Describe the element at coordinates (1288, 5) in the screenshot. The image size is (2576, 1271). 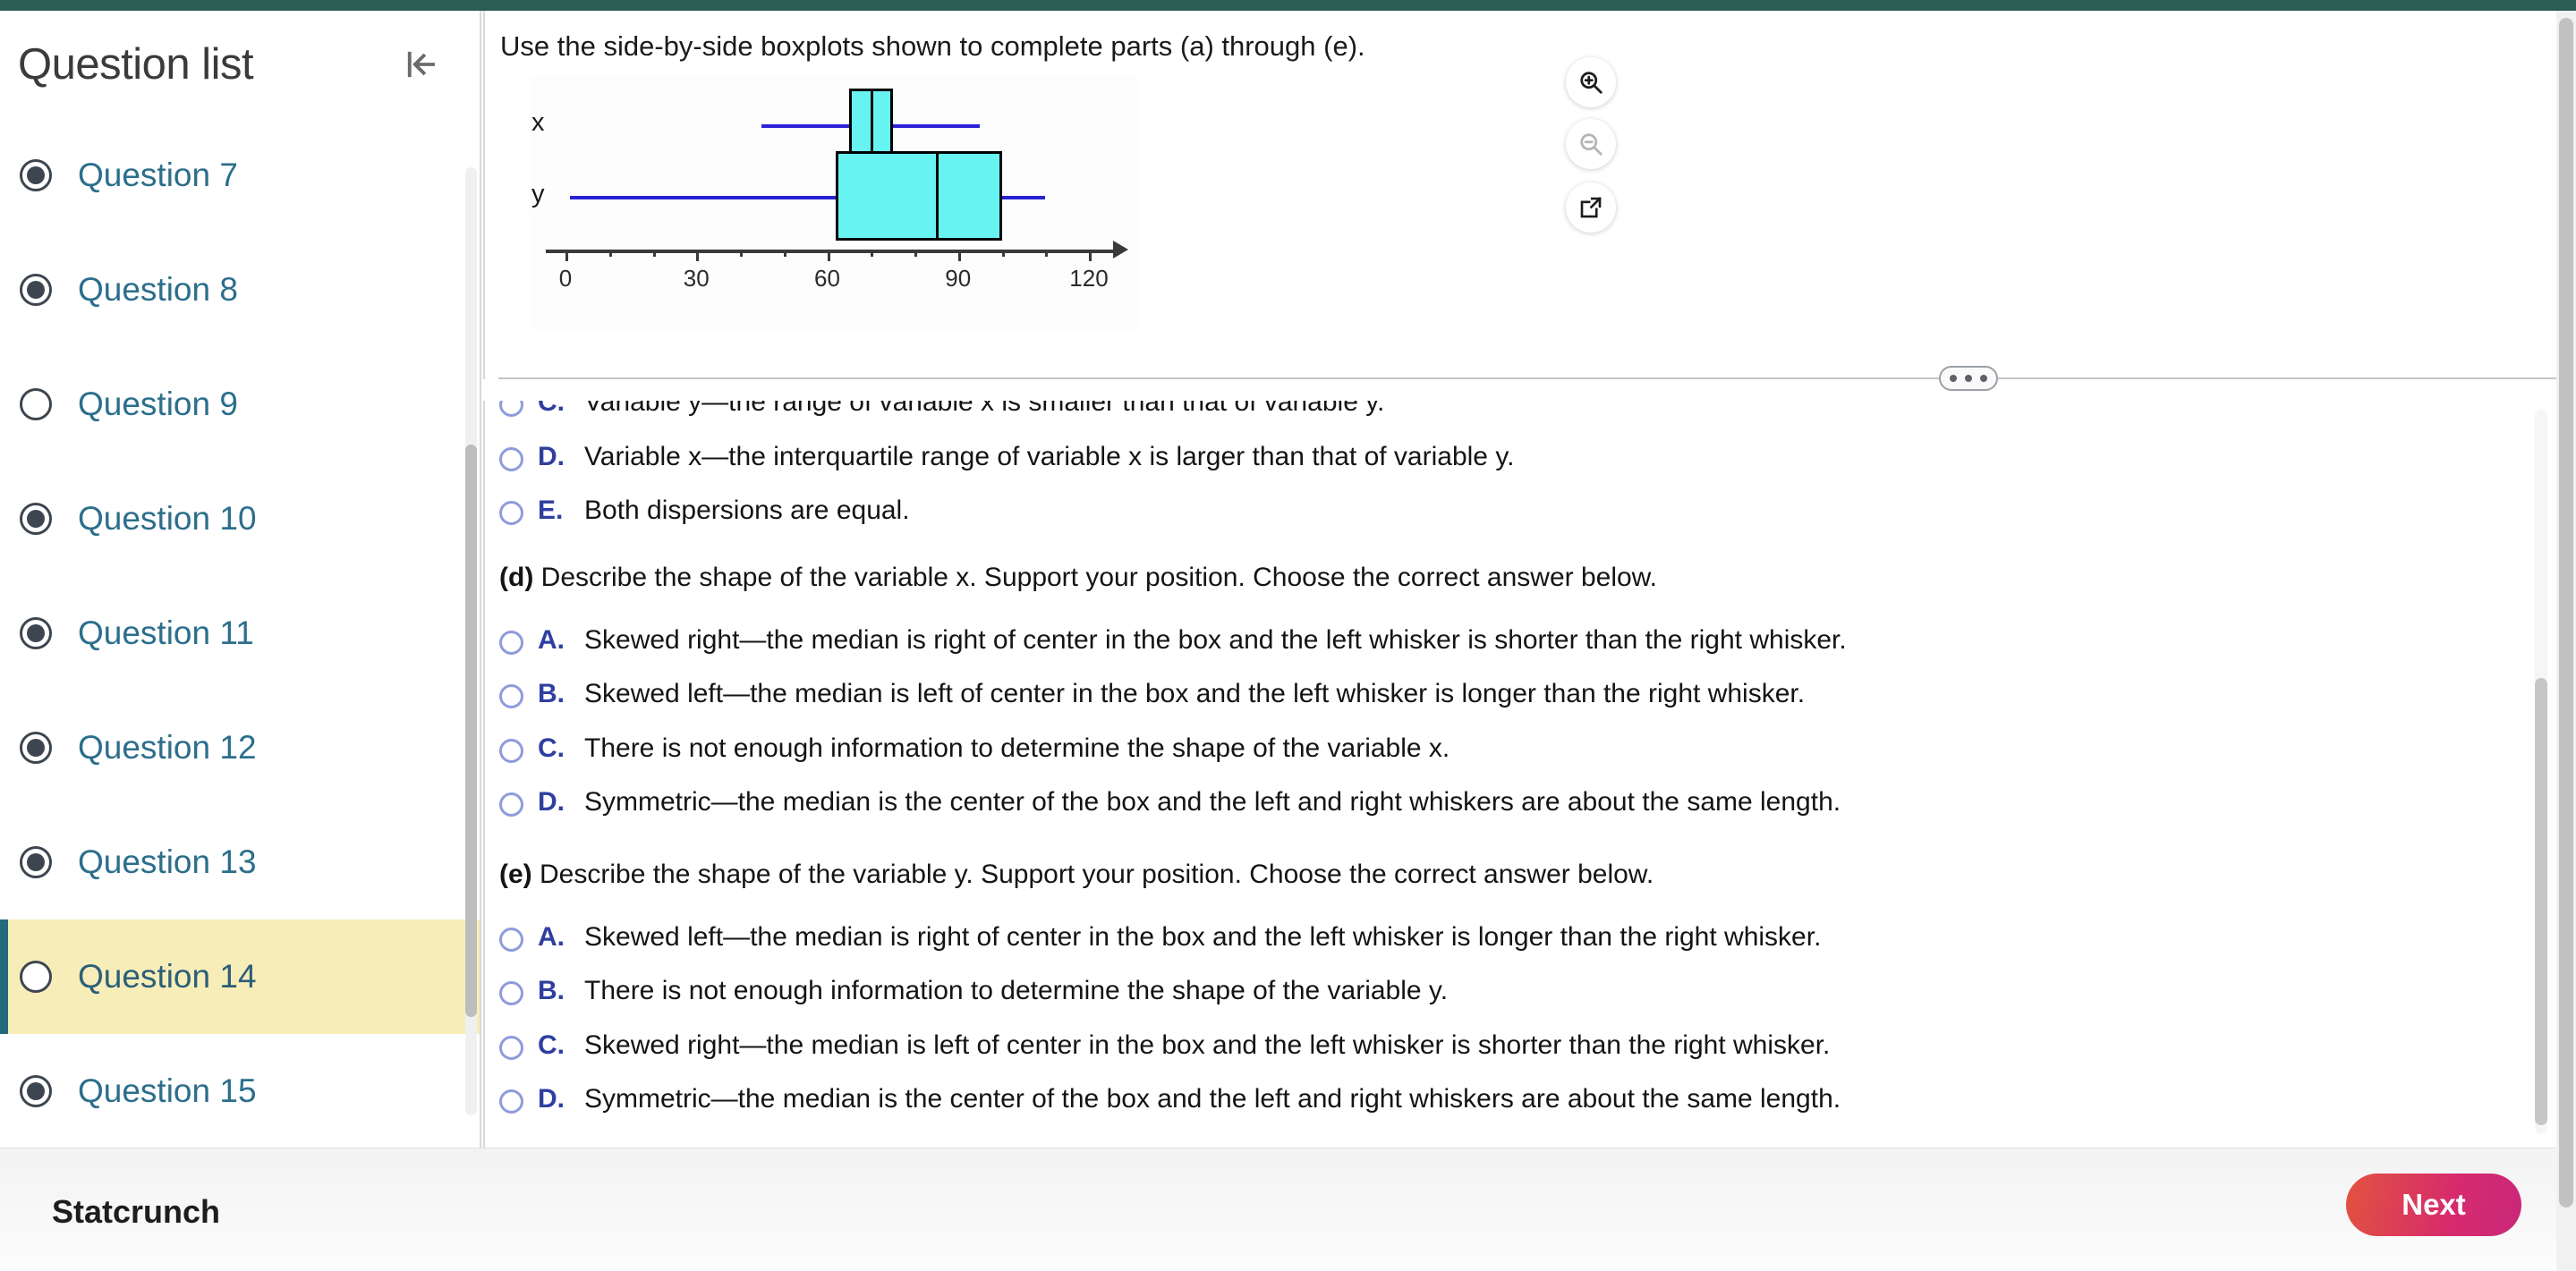
I see `app-accent-bar` at that location.